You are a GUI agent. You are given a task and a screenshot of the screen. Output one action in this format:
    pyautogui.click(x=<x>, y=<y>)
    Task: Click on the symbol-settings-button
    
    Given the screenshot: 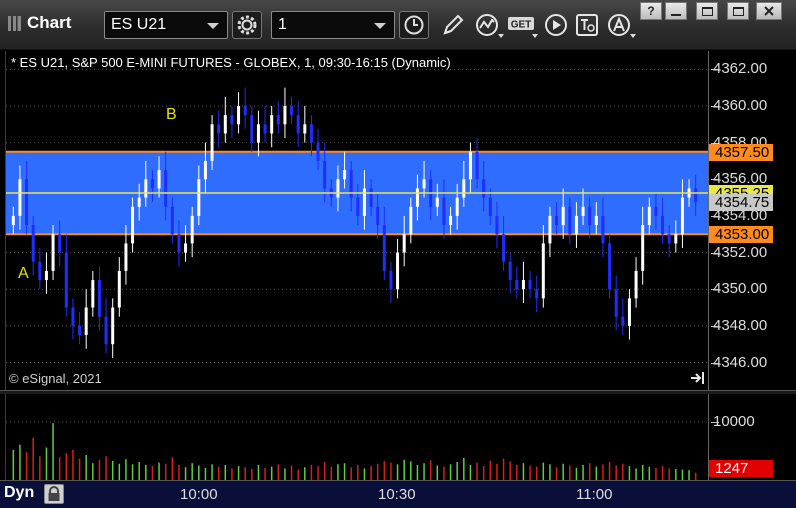 What is the action you would take?
    pyautogui.click(x=247, y=25)
    